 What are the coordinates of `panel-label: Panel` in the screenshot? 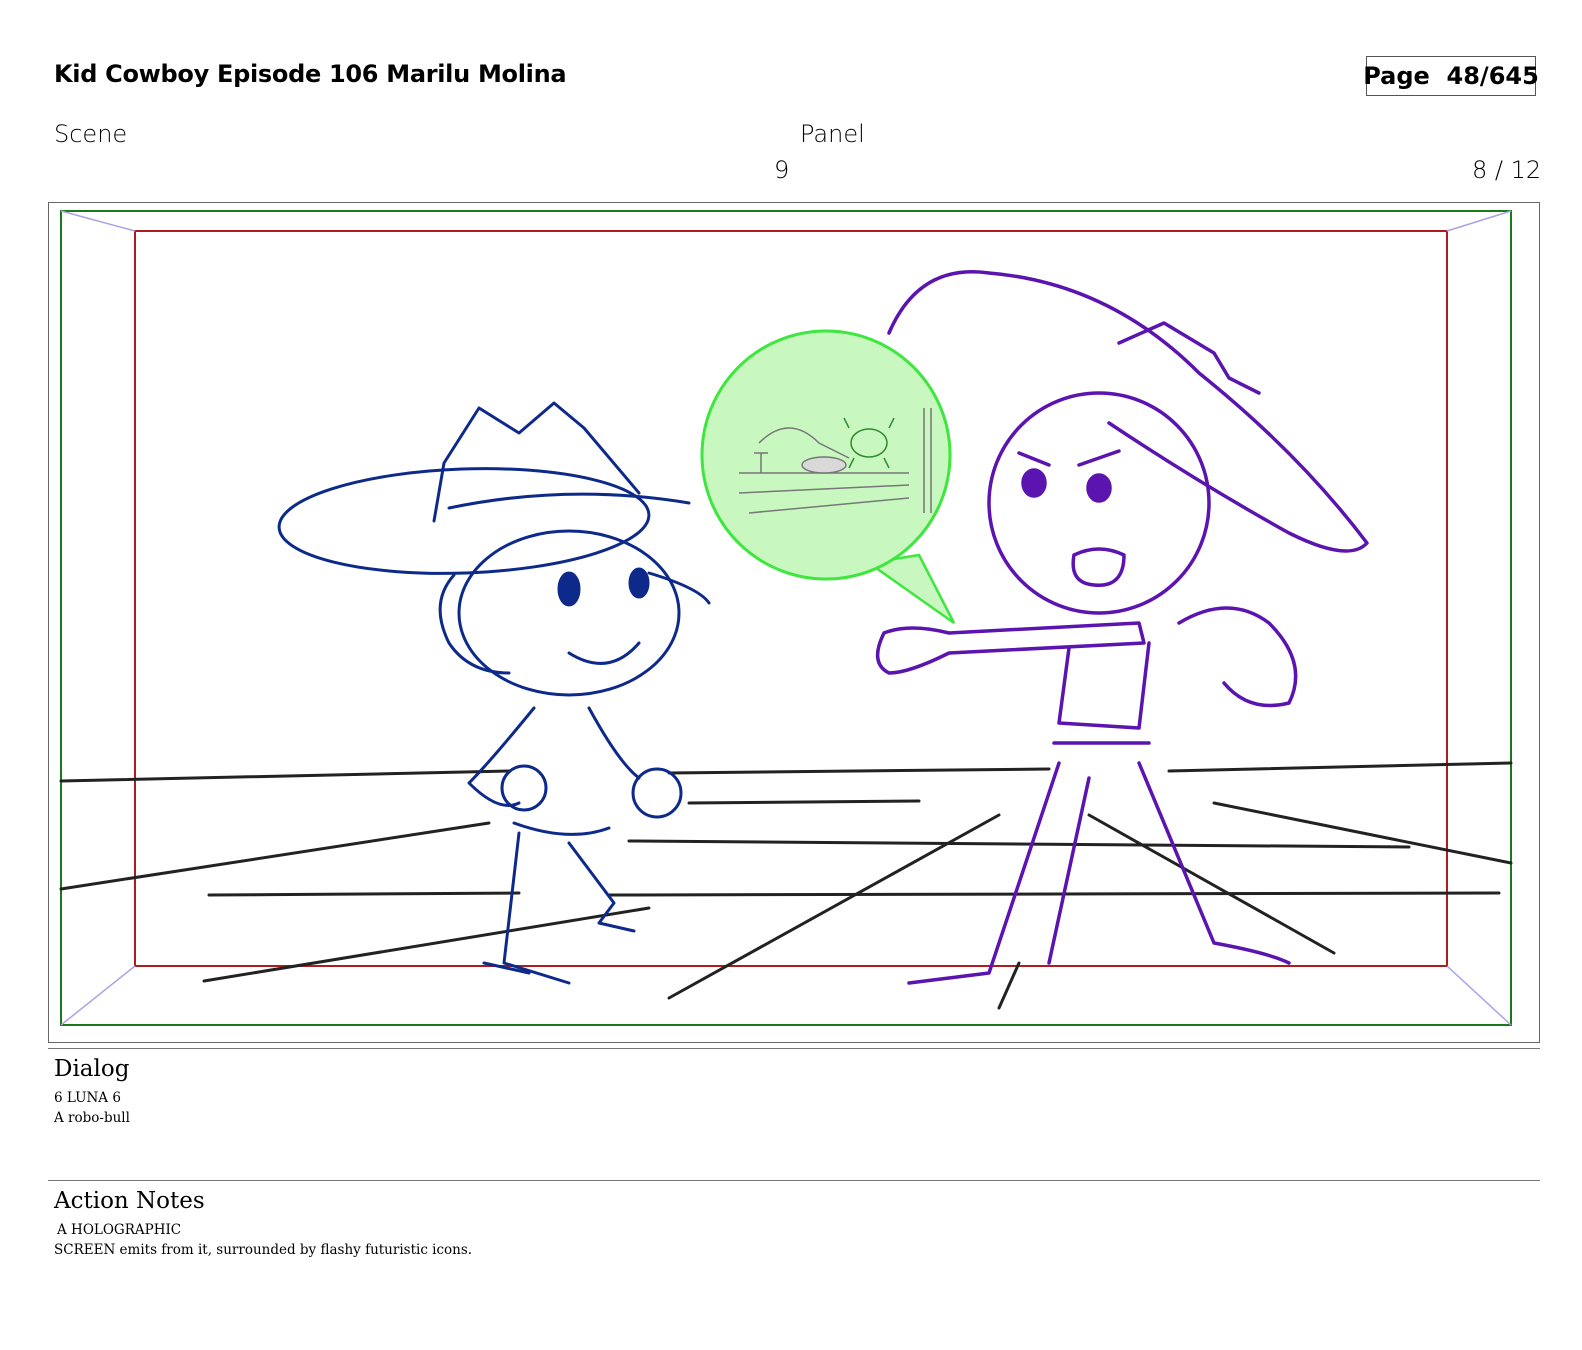 It's located at (832, 134).